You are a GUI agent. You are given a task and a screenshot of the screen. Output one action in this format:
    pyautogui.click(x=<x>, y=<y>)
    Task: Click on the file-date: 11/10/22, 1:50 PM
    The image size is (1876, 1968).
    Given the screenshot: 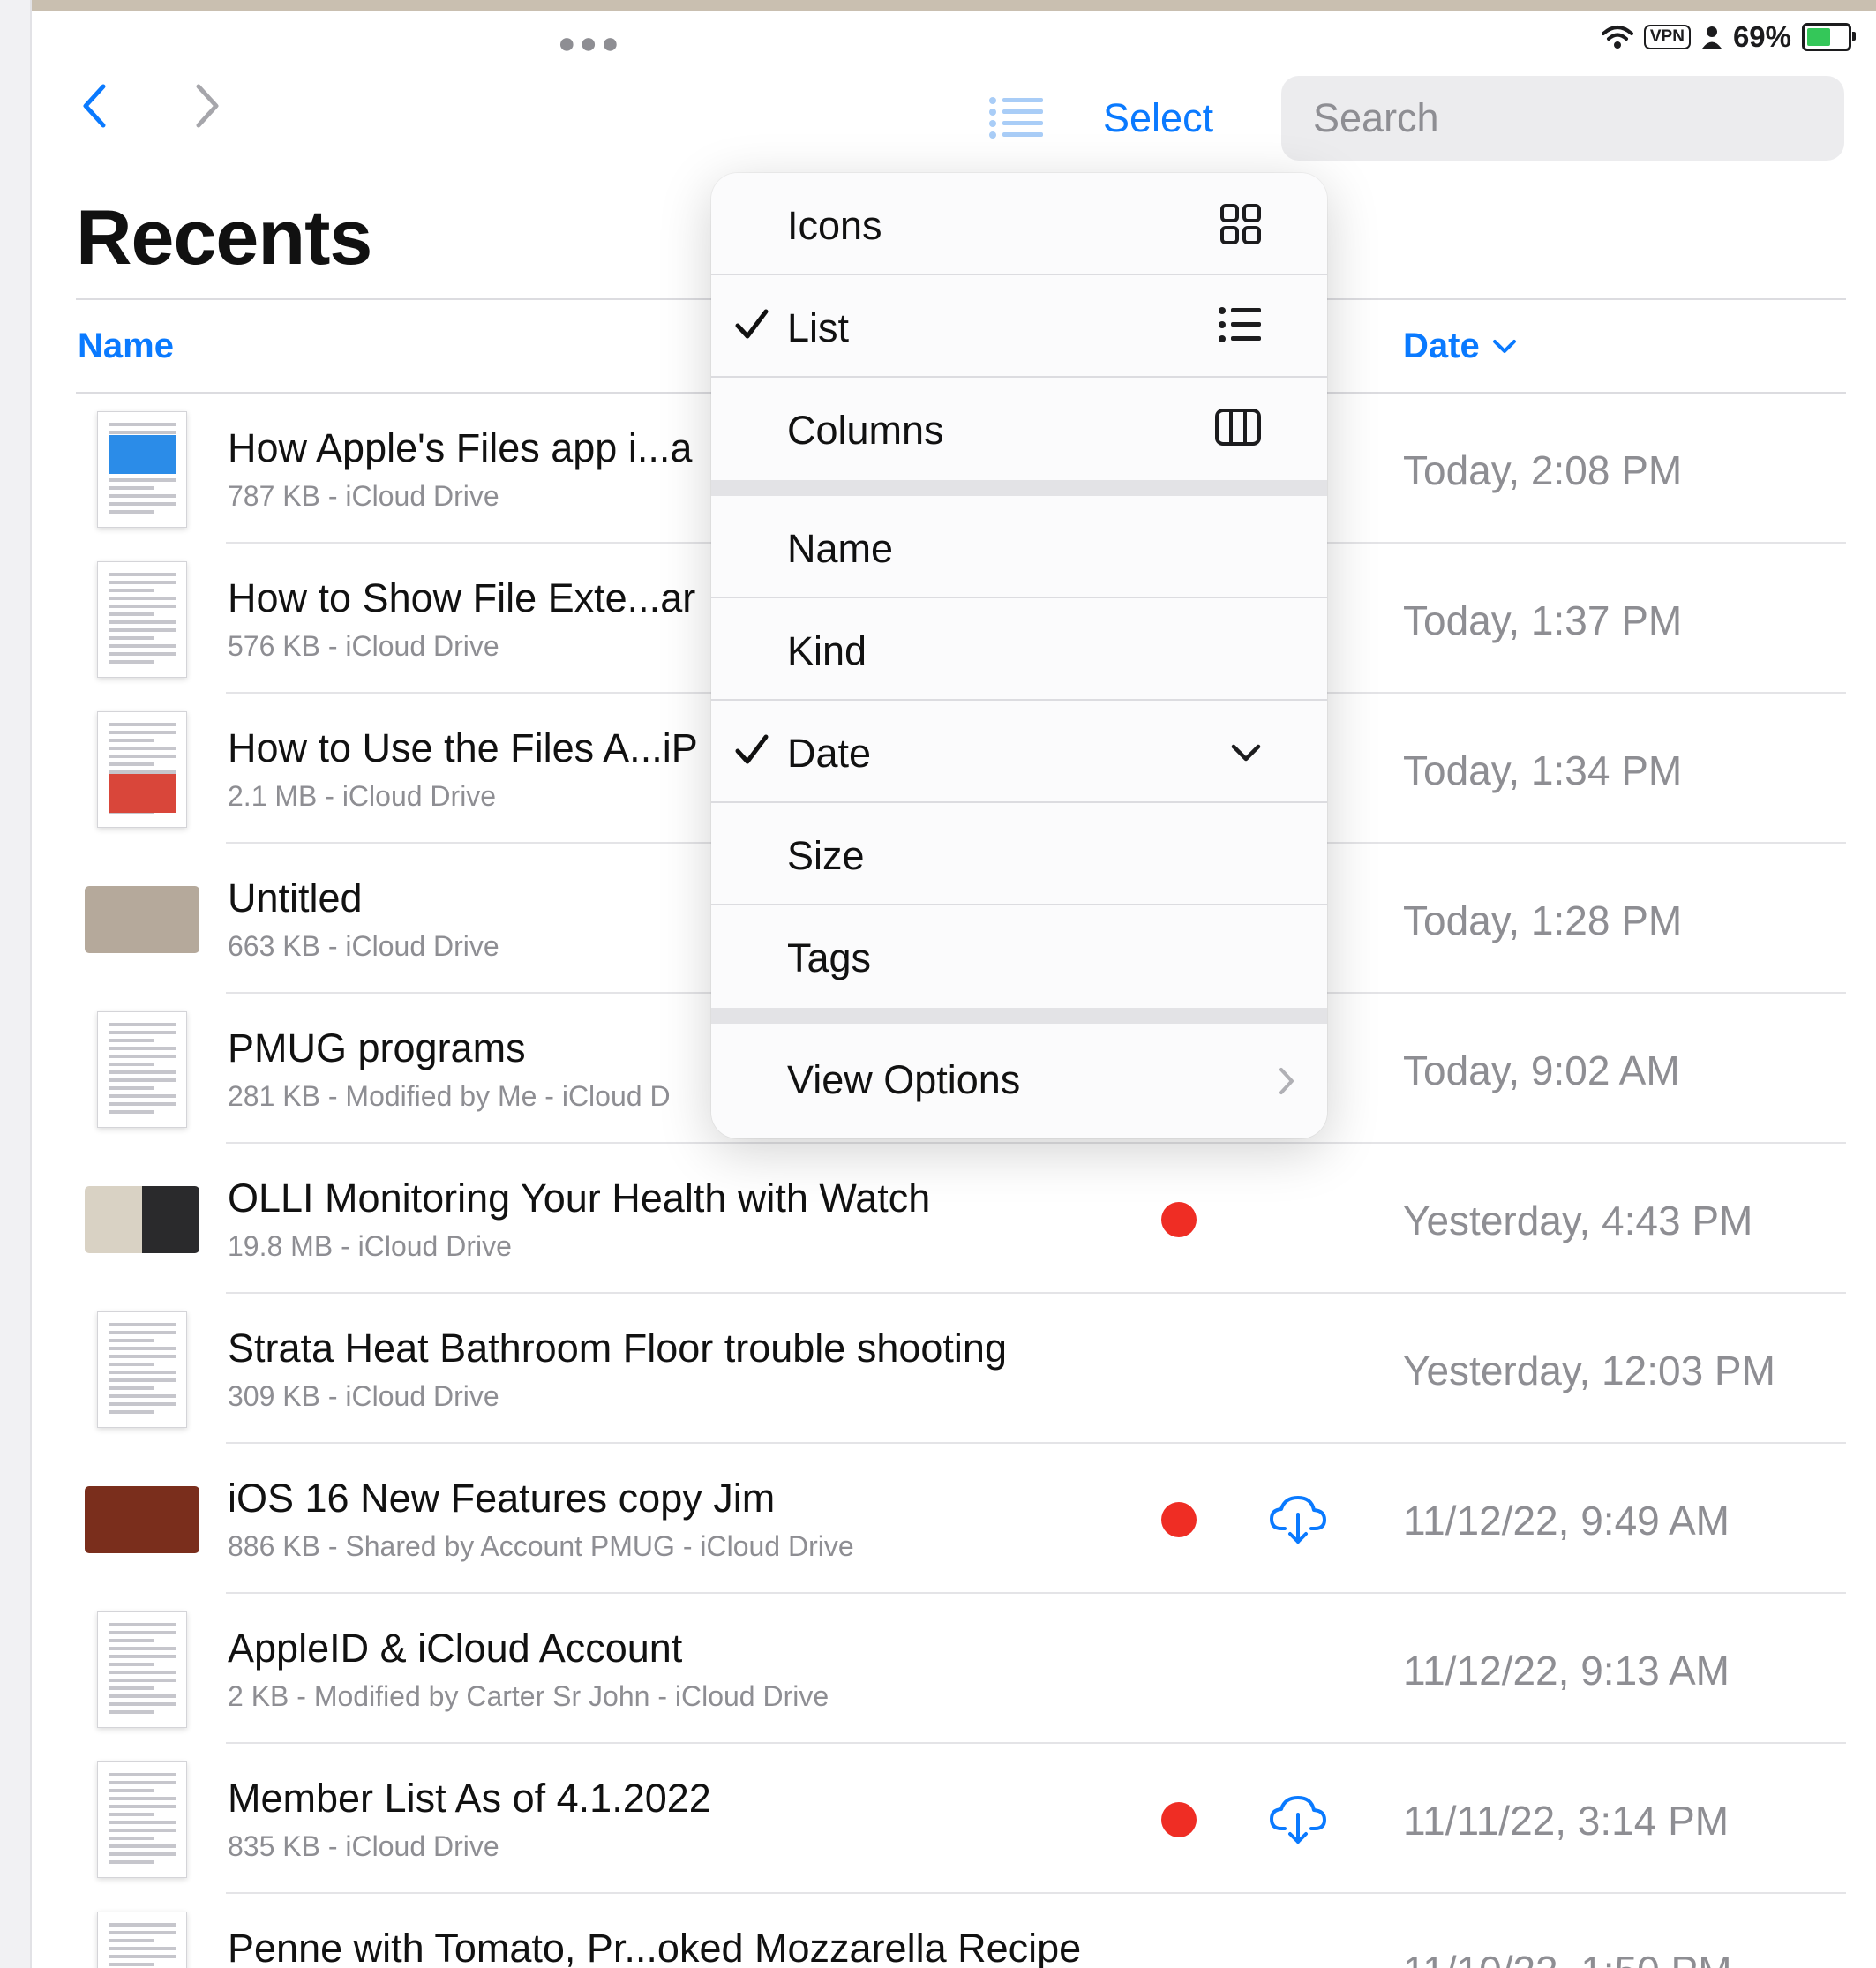 What is the action you would take?
    pyautogui.click(x=1568, y=1957)
    